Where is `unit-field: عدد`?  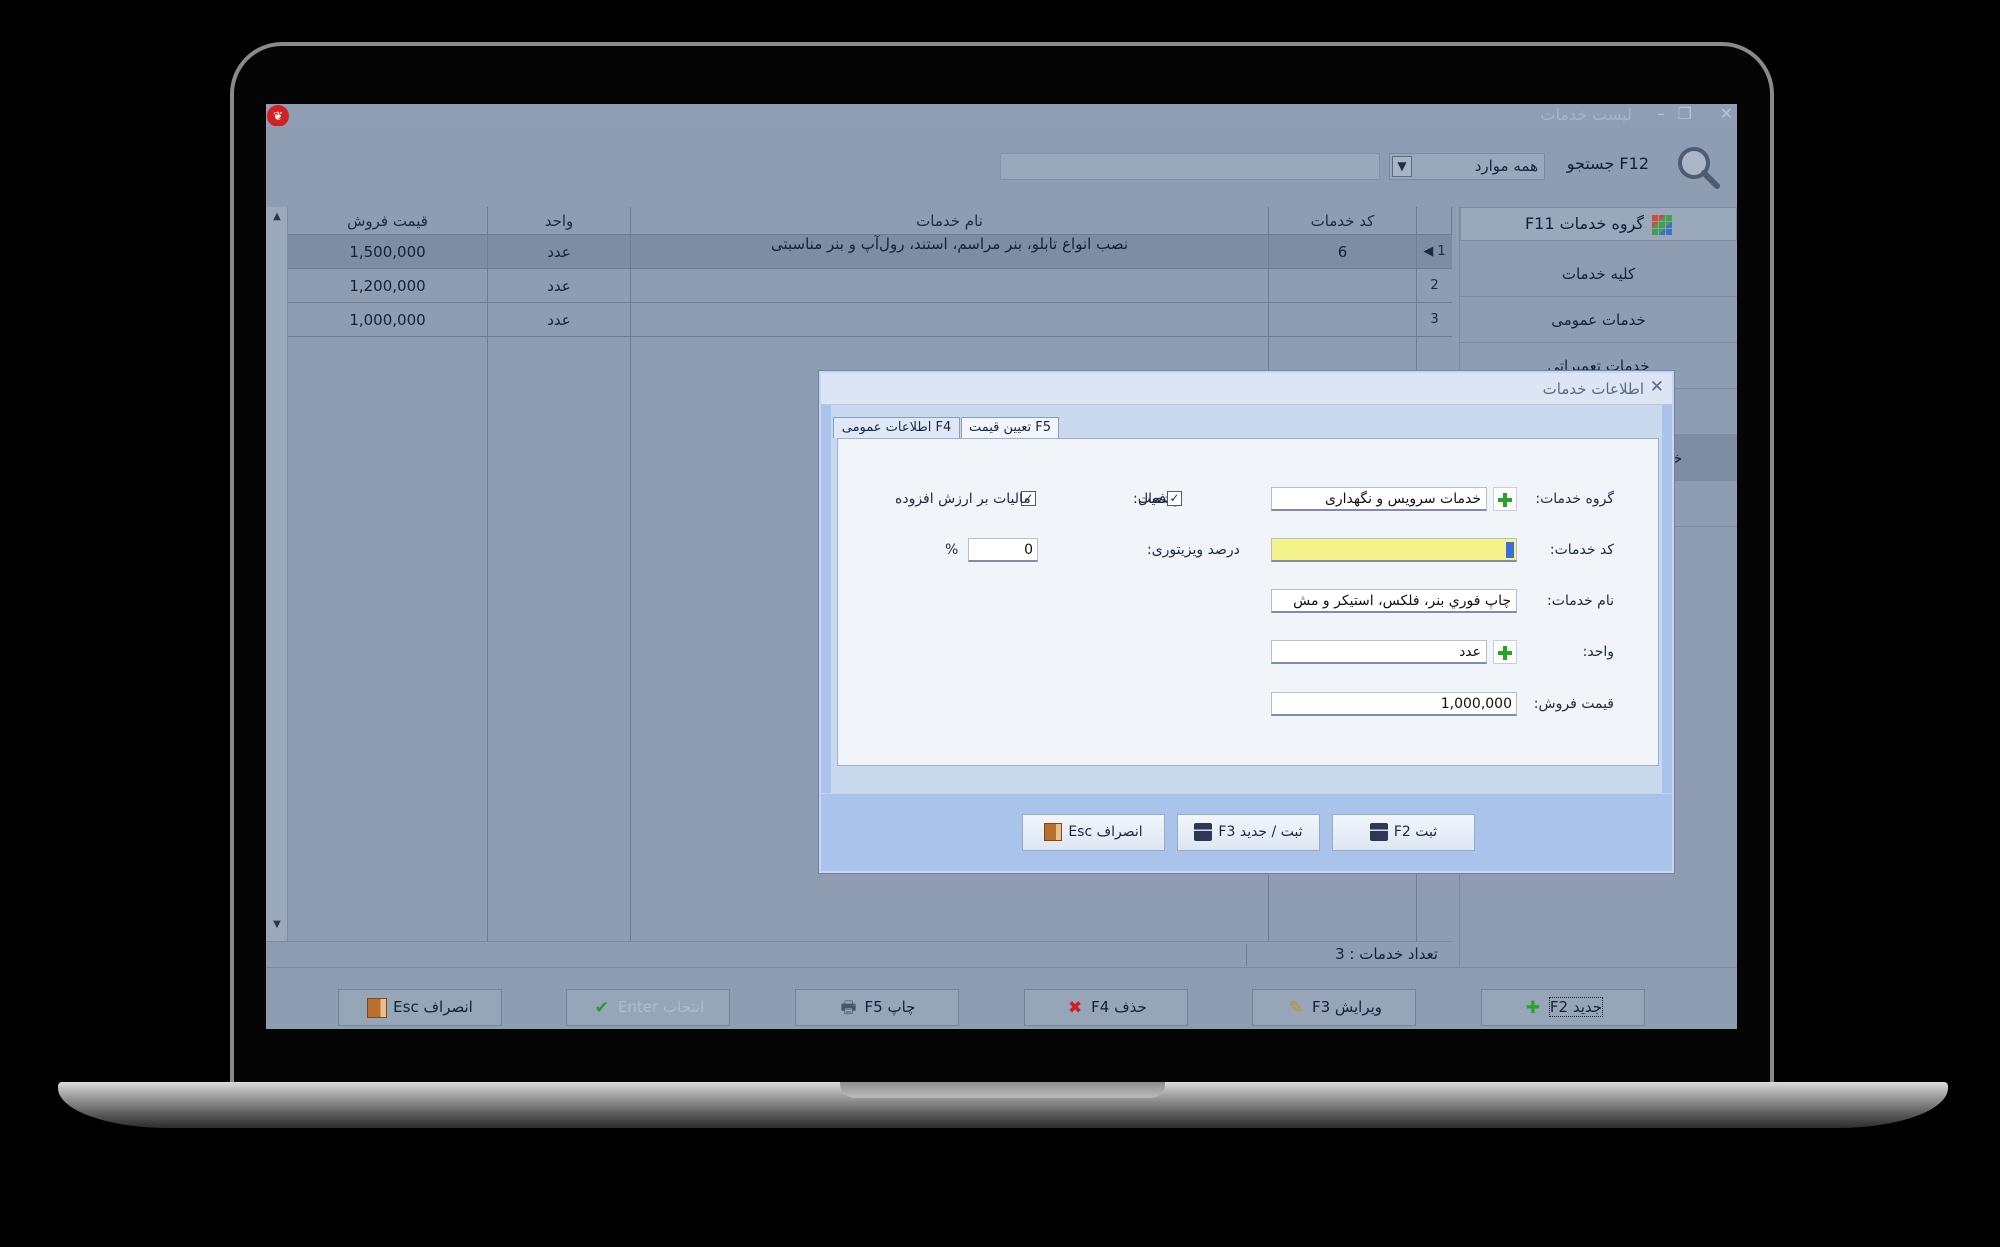
unit-field: عدد is located at coordinates (1379, 652).